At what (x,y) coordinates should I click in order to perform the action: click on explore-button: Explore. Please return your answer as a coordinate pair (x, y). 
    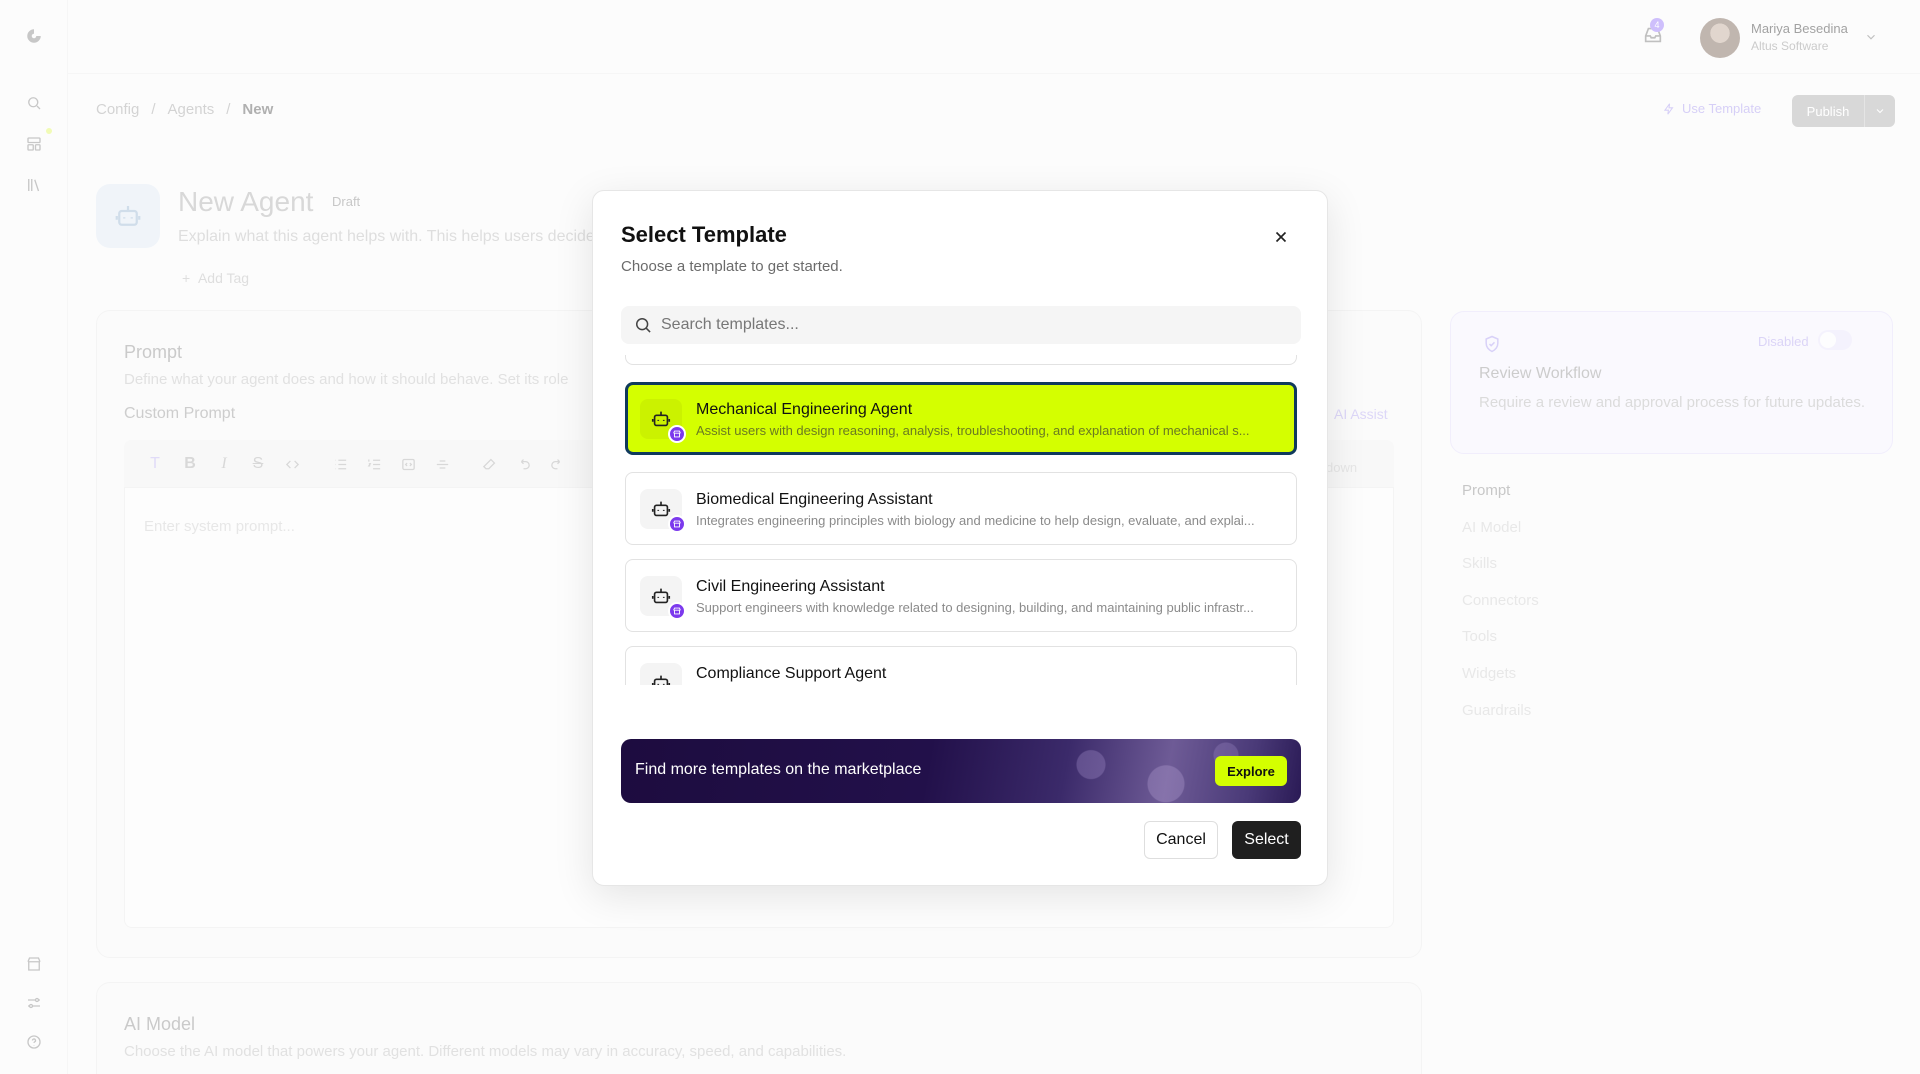
    Looking at the image, I should click on (1251, 771).